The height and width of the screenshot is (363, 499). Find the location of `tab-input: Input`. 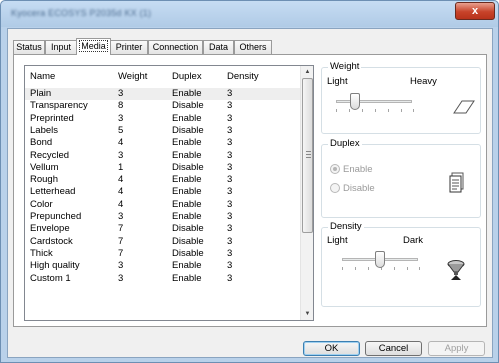

tab-input: Input is located at coordinates (61, 47).